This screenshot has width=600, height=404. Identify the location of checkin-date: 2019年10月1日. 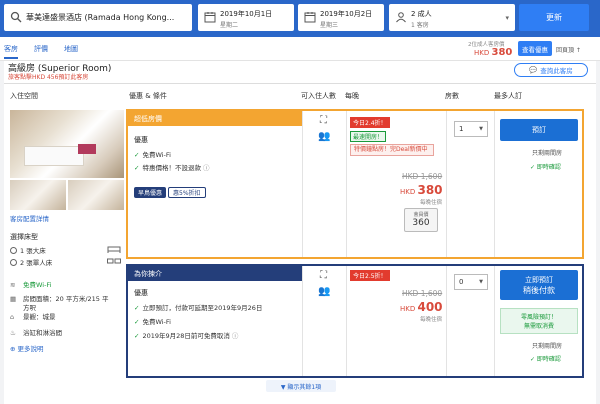
(246, 14).